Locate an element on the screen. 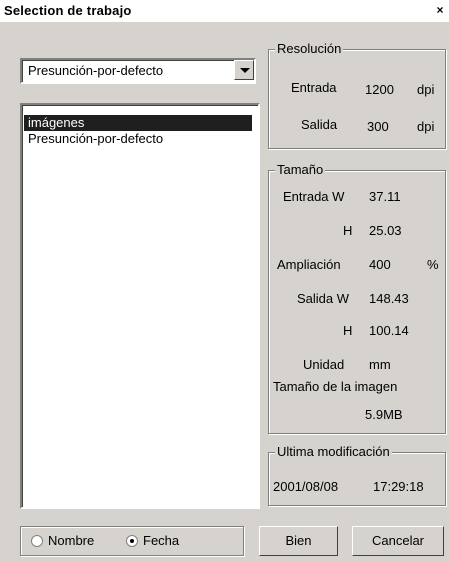 This screenshot has height=562, width=449. title-bar: Selection de trabajo × is located at coordinates (224, 11).